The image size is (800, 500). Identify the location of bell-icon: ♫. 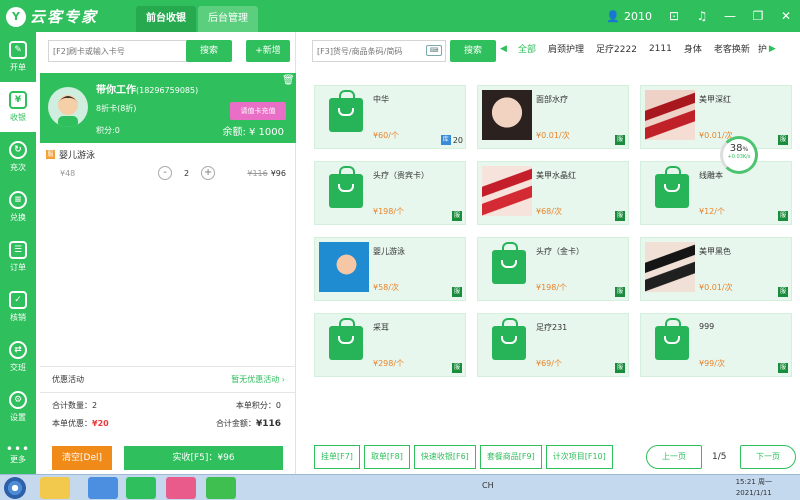
(702, 16).